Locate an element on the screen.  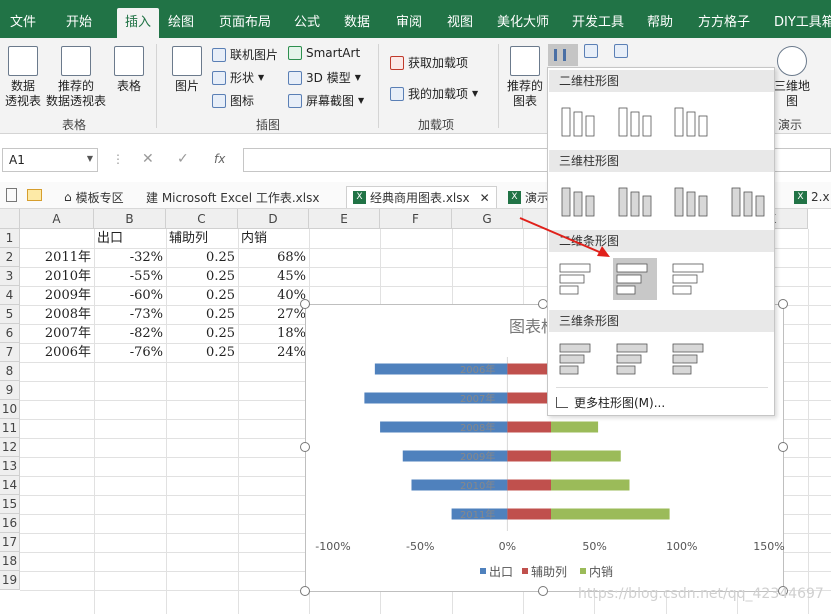
cell: 出口 is located at coordinates (130, 238).